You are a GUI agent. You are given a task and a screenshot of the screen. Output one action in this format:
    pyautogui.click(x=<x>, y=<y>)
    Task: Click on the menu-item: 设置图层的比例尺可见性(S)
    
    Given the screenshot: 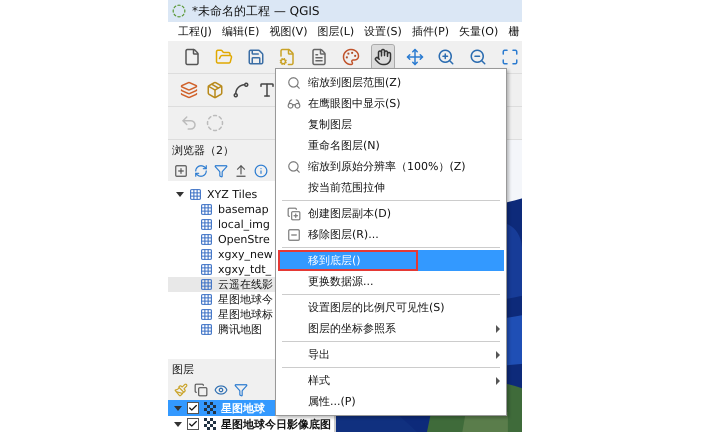 What is the action you would take?
    pyautogui.click(x=391, y=307)
    